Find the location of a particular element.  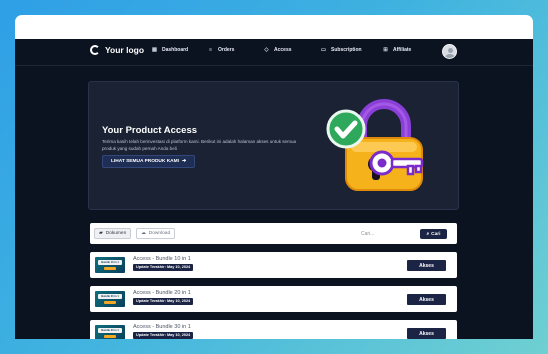

user-avatar is located at coordinates (449, 51).